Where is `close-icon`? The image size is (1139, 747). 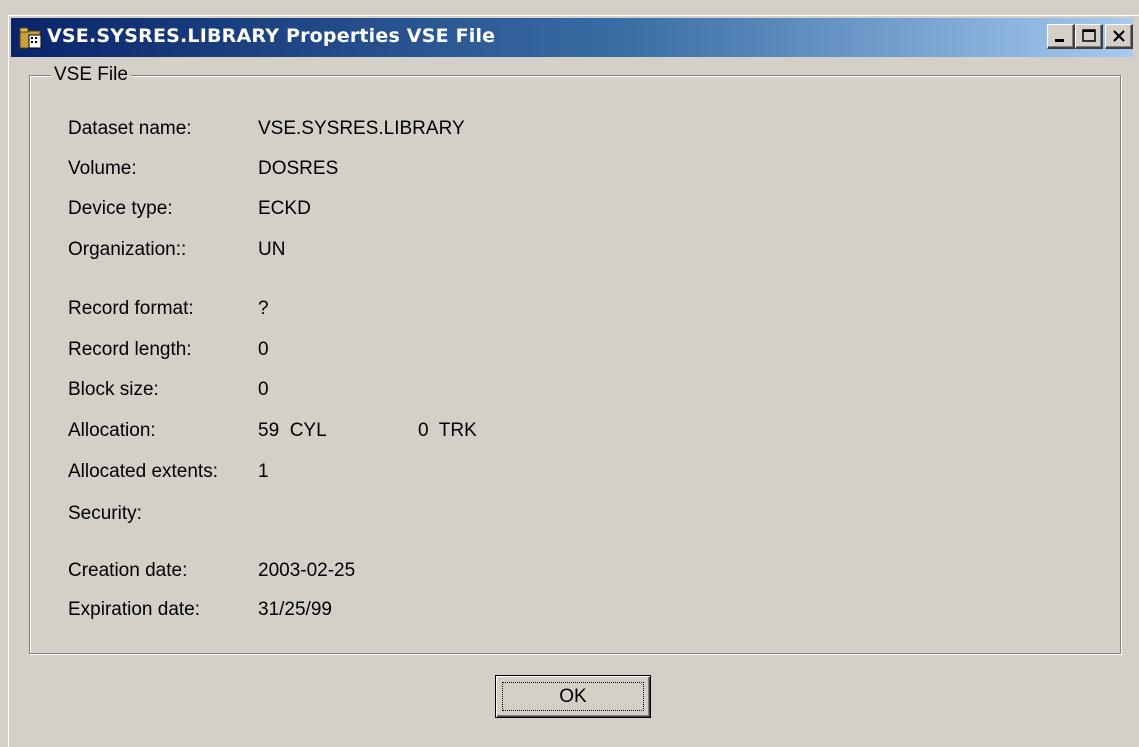 close-icon is located at coordinates (1119, 36).